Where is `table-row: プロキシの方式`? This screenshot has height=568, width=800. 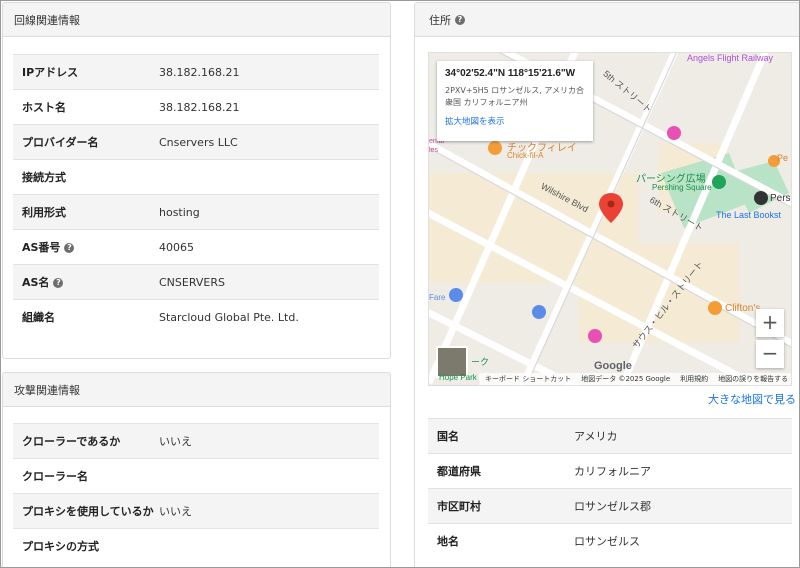 table-row: プロキシの方式 is located at coordinates (196, 546).